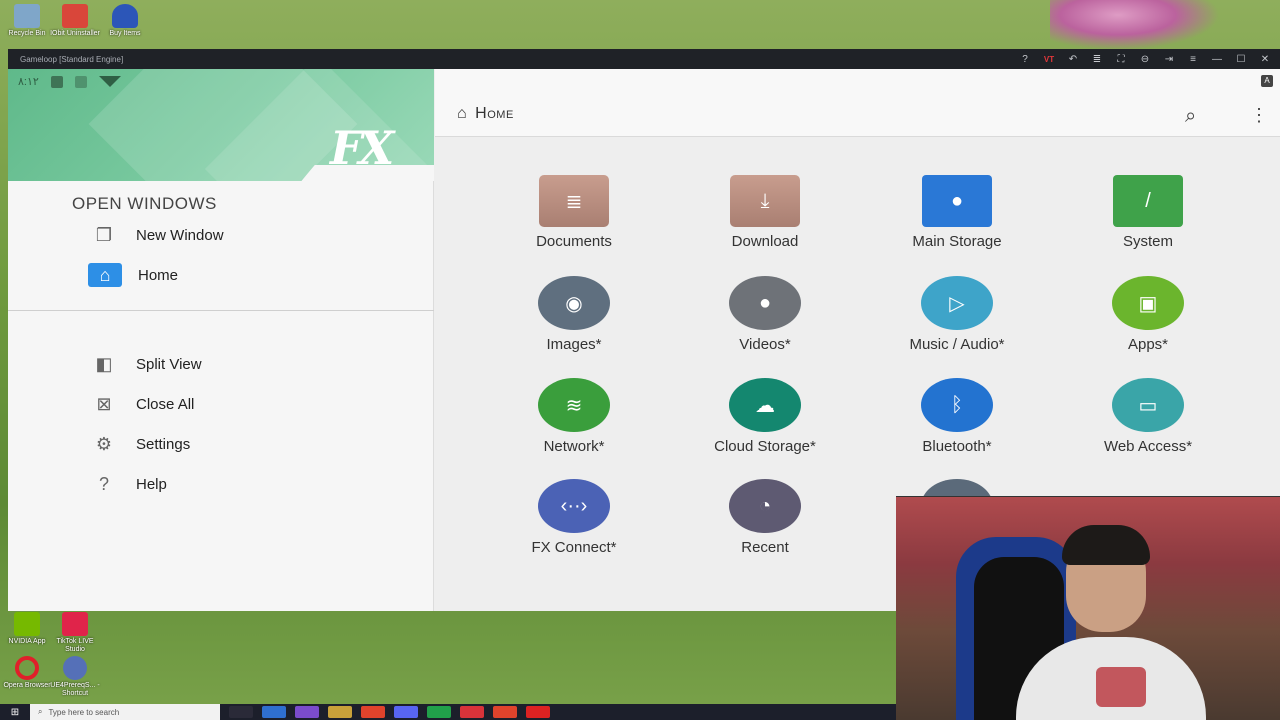 Image resolution: width=1280 pixels, height=720 pixels. Describe the element at coordinates (1217, 59) in the screenshot. I see `minimize-icon: —` at that location.